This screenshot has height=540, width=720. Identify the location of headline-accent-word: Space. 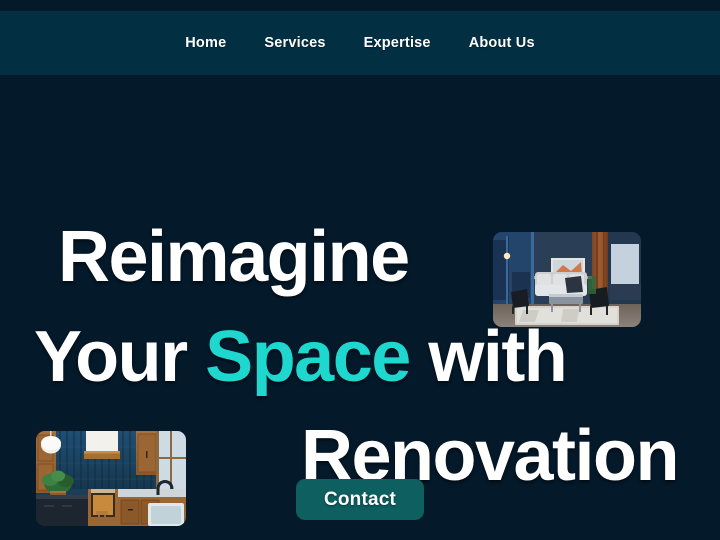
(308, 356).